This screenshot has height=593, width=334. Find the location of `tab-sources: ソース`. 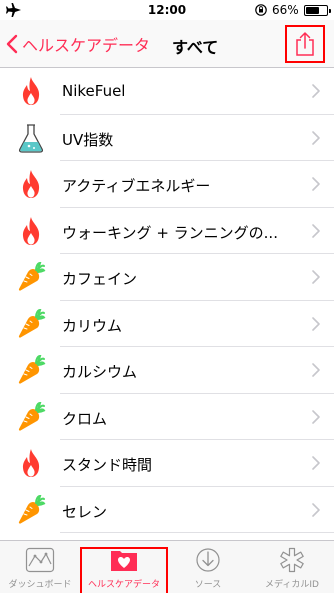

tab-sources: ソース is located at coordinates (208, 567).